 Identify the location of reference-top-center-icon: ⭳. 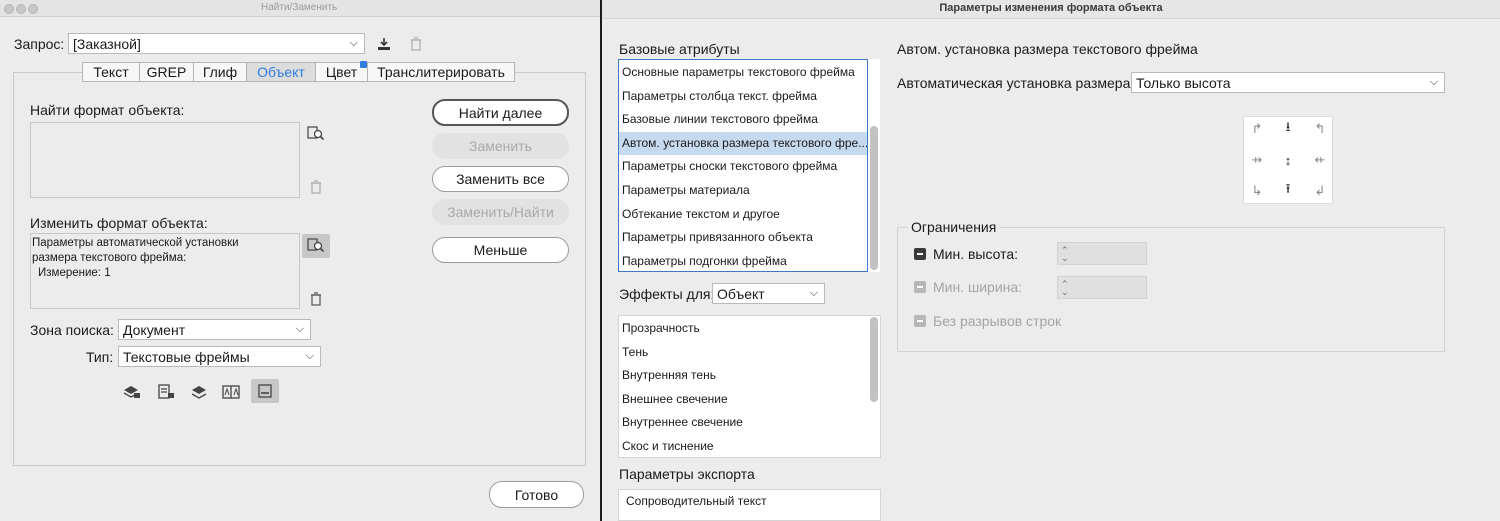
(1288, 128).